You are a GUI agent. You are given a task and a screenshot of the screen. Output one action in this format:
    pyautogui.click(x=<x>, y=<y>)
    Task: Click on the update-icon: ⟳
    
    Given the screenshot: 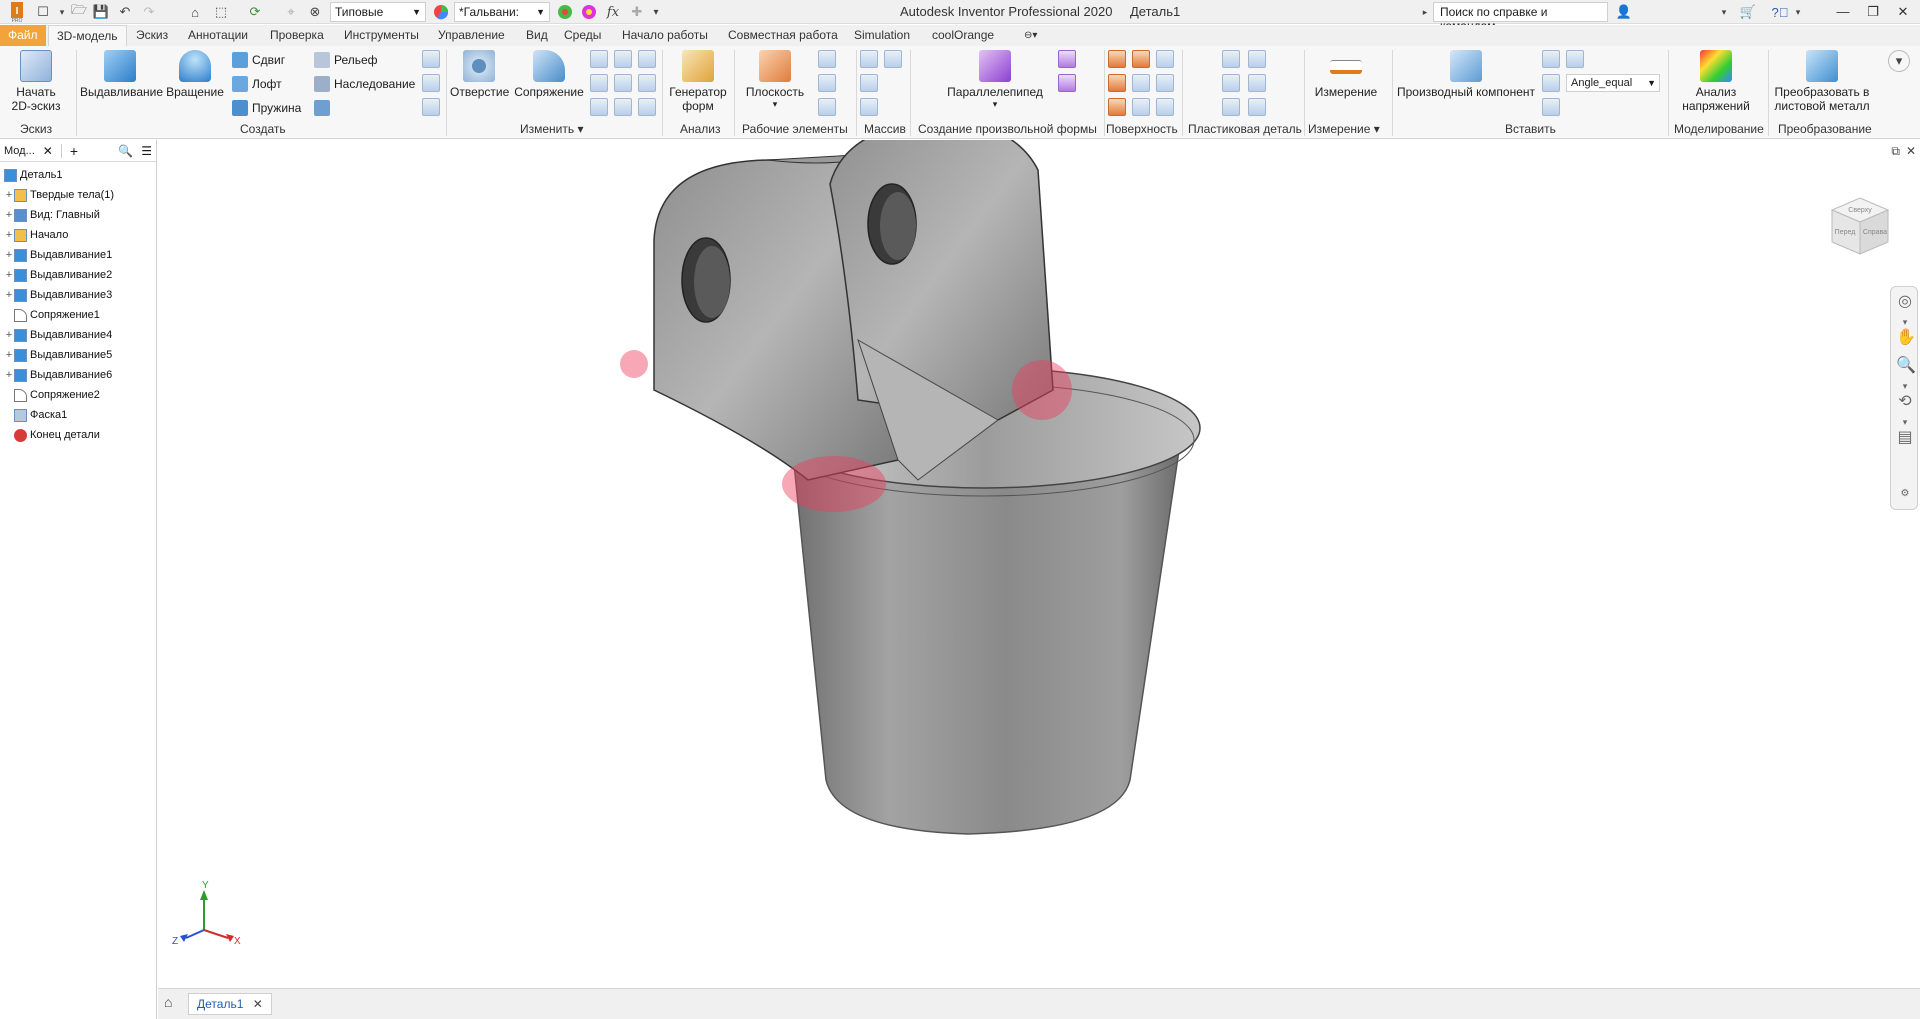 What is the action you would take?
    pyautogui.click(x=255, y=12)
    